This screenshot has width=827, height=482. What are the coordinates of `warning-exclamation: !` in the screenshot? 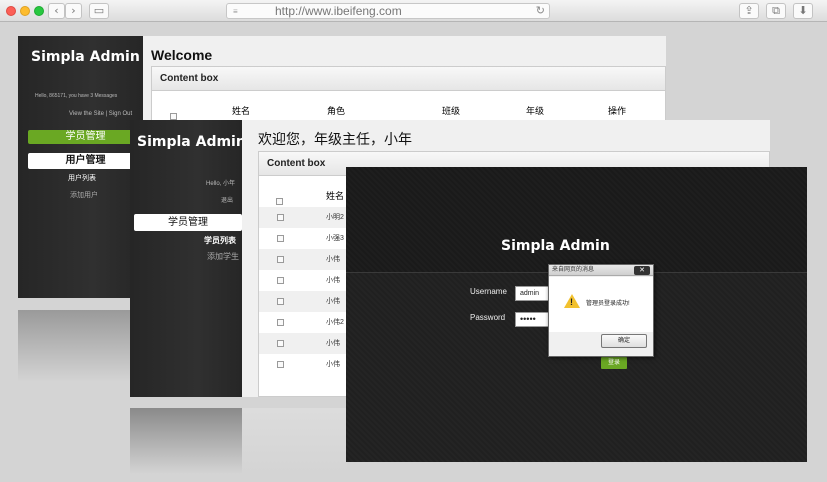 It's located at (571, 302).